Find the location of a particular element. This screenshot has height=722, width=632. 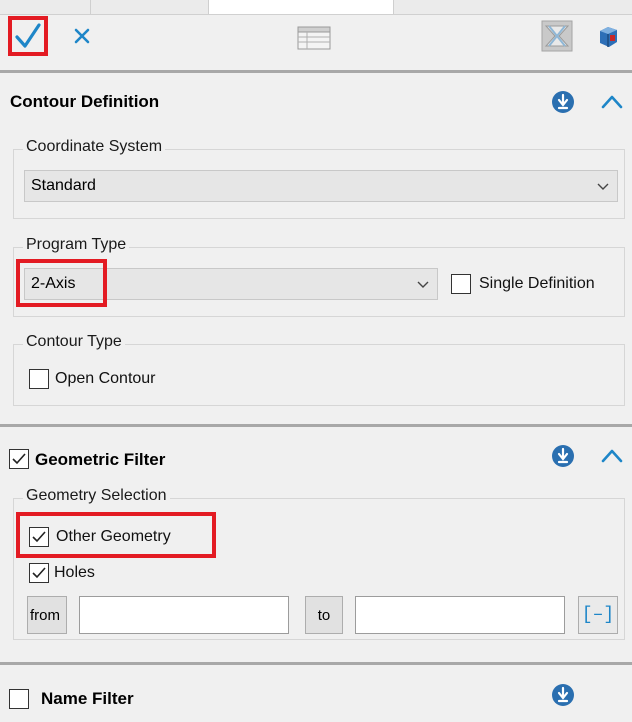

geometric-filter-collapse-button is located at coordinates (612, 456).